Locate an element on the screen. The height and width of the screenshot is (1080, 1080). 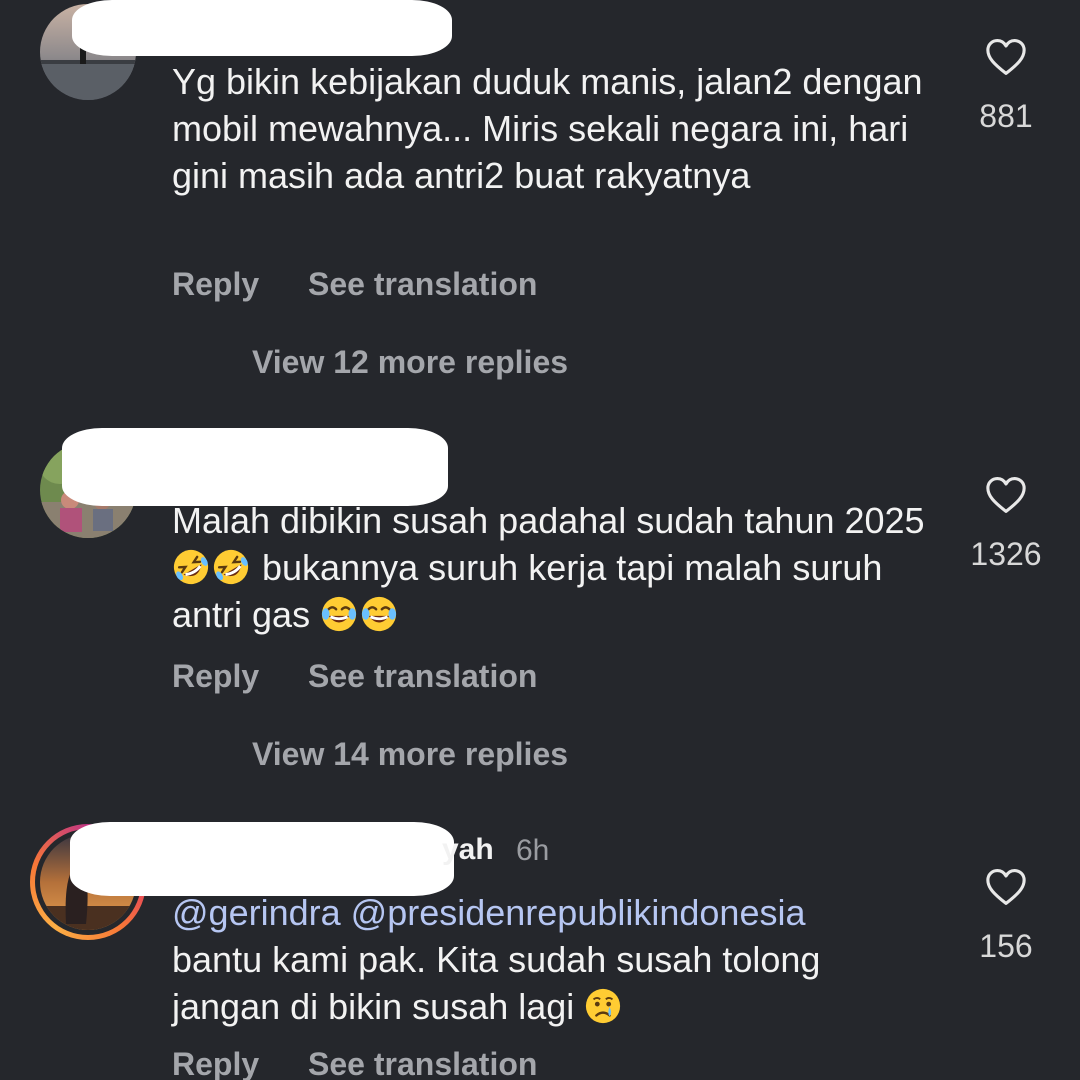
comment-timestamp: 6h is located at coordinates (533, 850).